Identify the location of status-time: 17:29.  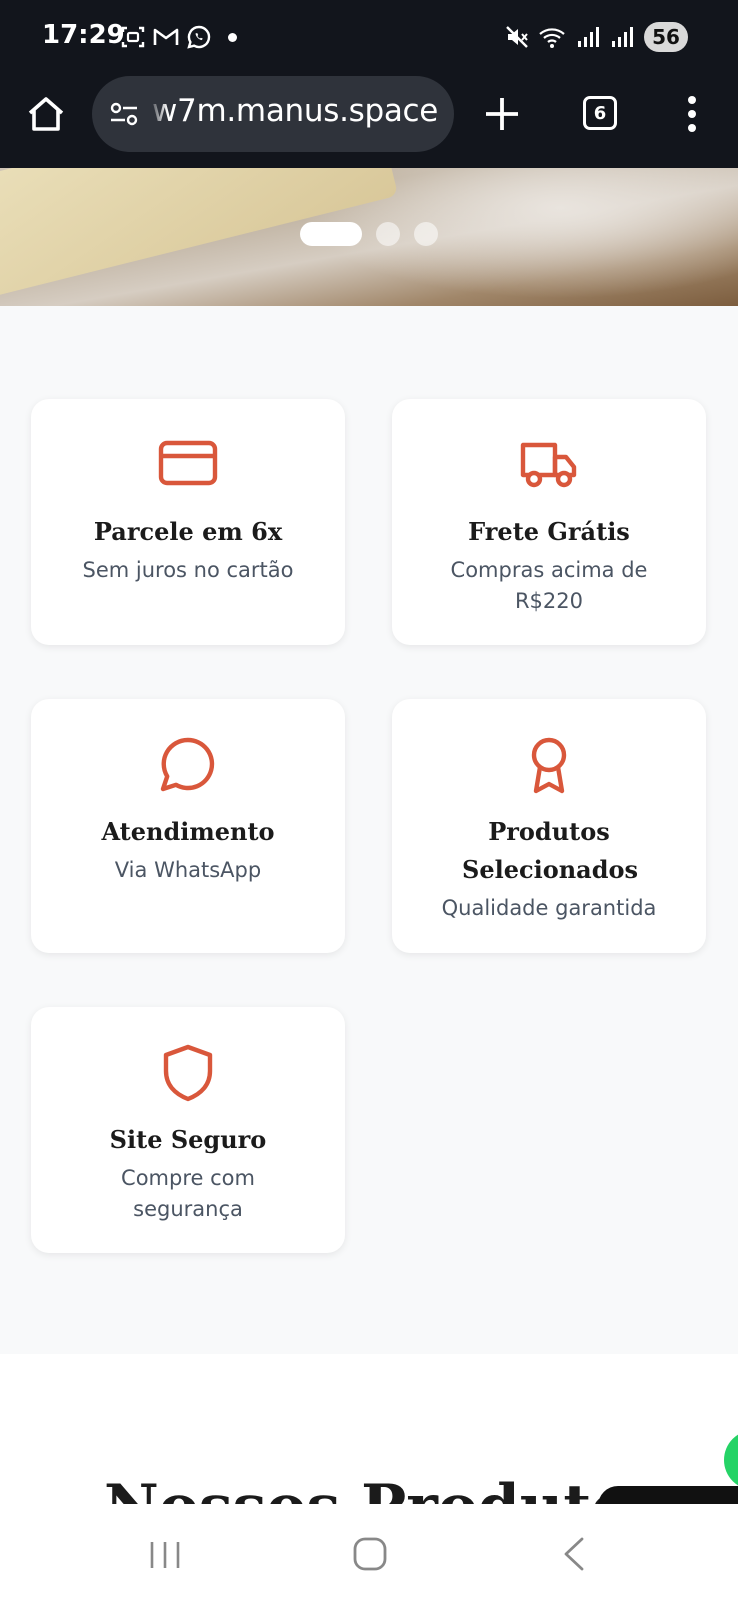
(83, 35).